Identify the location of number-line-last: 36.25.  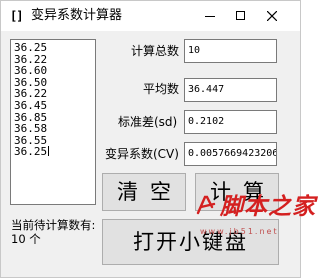
(54, 152).